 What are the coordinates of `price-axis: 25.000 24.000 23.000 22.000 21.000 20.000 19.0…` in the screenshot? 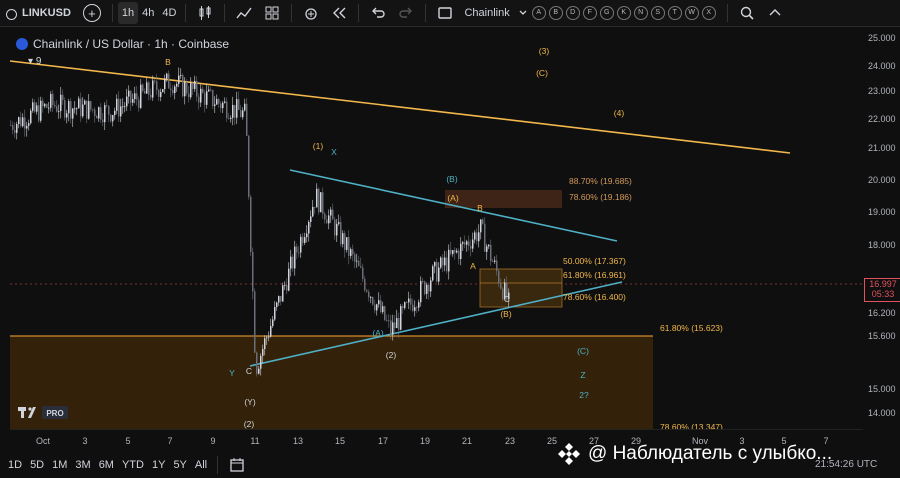 It's located at (881, 228).